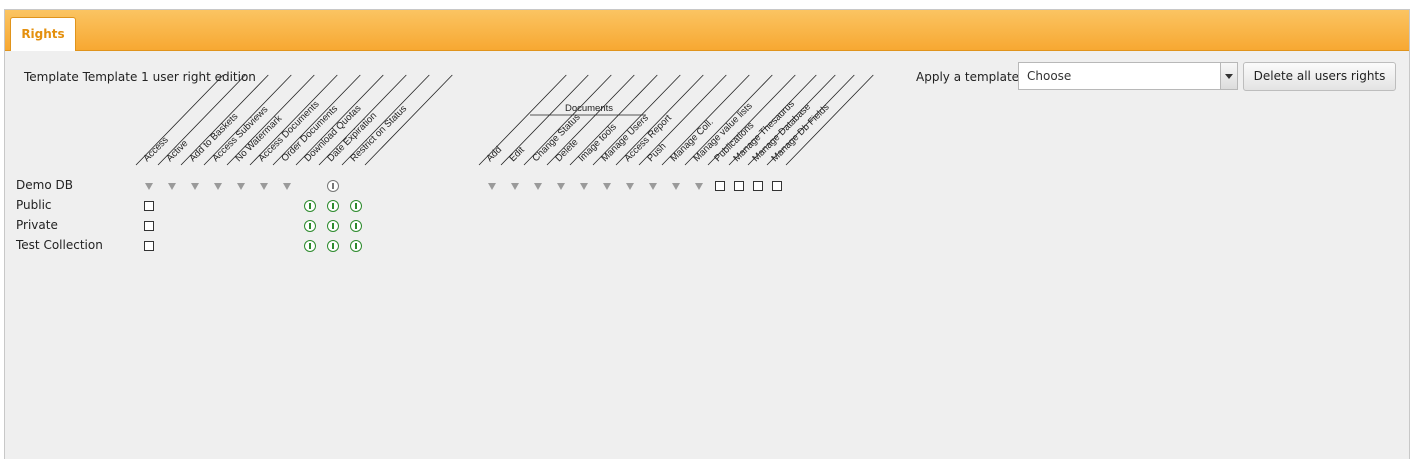 This screenshot has width=1418, height=459. I want to click on tab-bar: Rights, so click(707, 30).